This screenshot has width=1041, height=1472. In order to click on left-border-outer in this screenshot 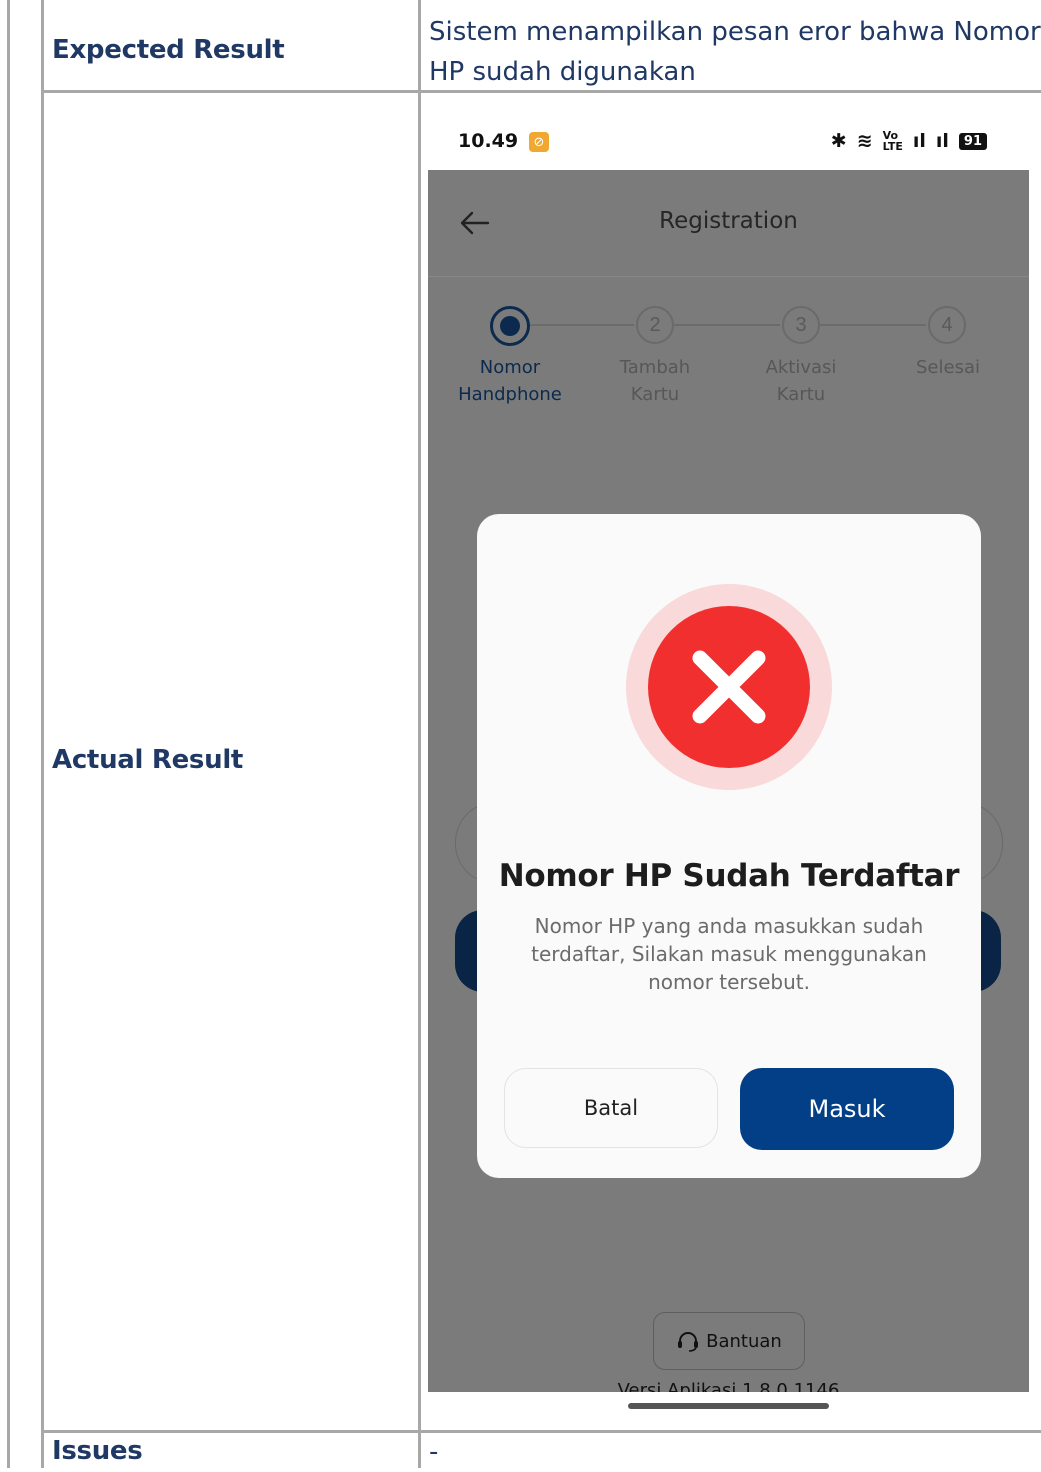, I will do `click(8, 734)`.